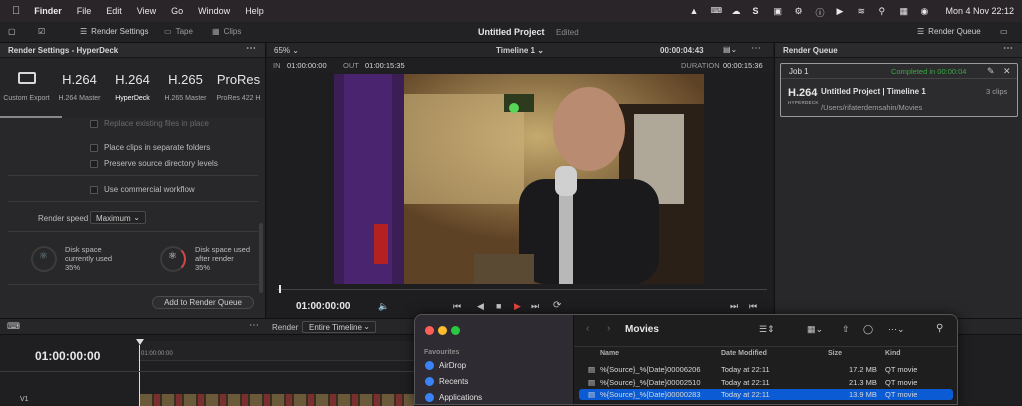 The image size is (1022, 406). What do you see at coordinates (522, 289) in the screenshot?
I see `scrubber-track` at bounding box center [522, 289].